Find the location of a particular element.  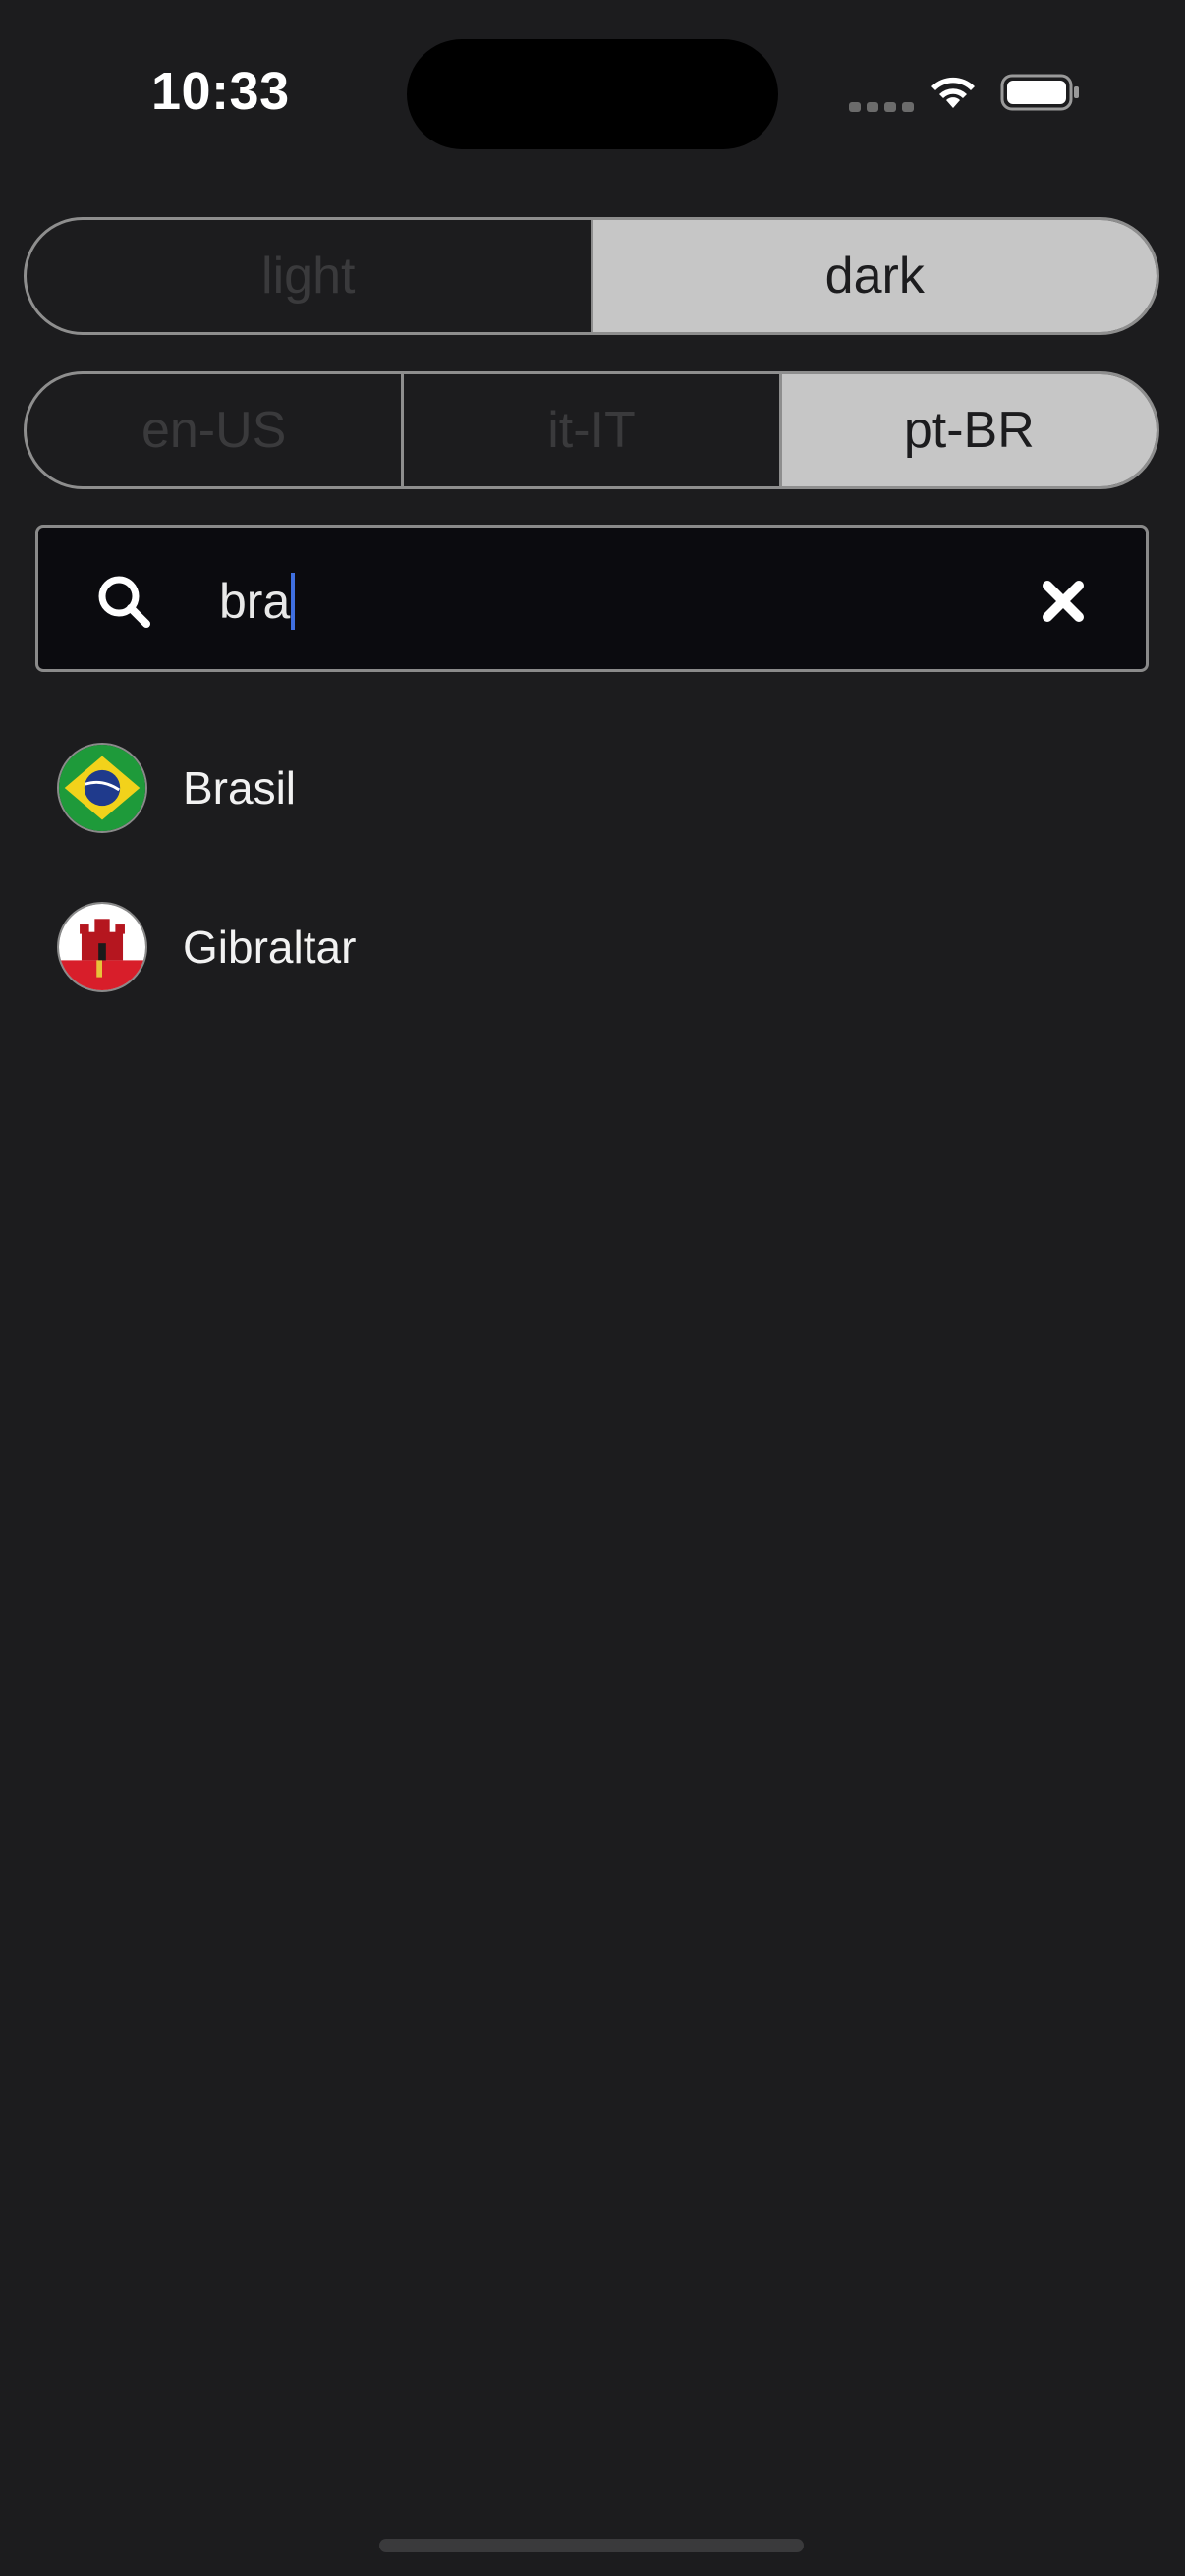

theme-option-light: light is located at coordinates (309, 276).